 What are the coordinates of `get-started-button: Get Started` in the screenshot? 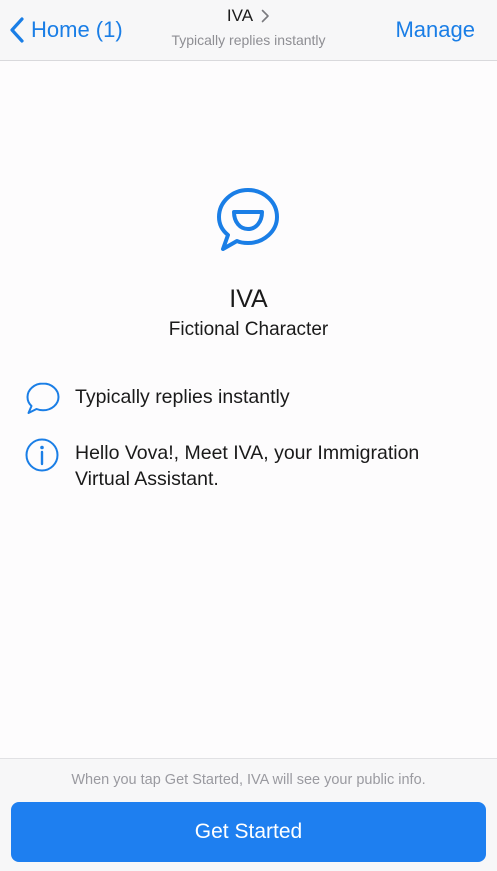 It's located at (248, 832).